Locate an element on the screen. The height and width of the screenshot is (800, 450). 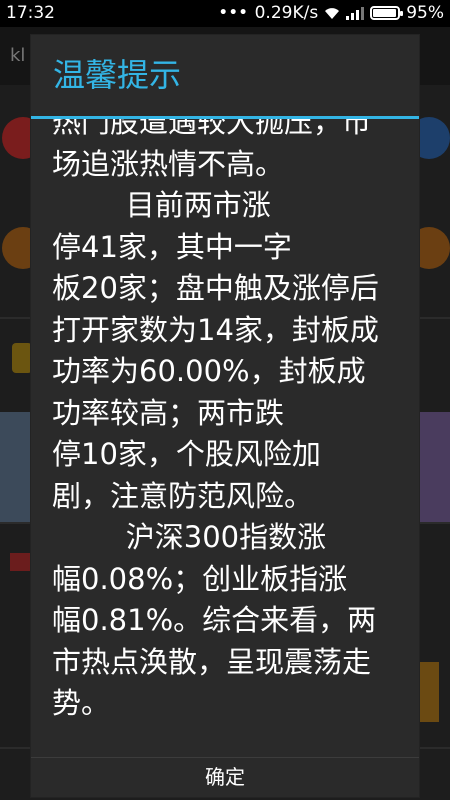
background-search-fragment: kl is located at coordinates (18, 55).